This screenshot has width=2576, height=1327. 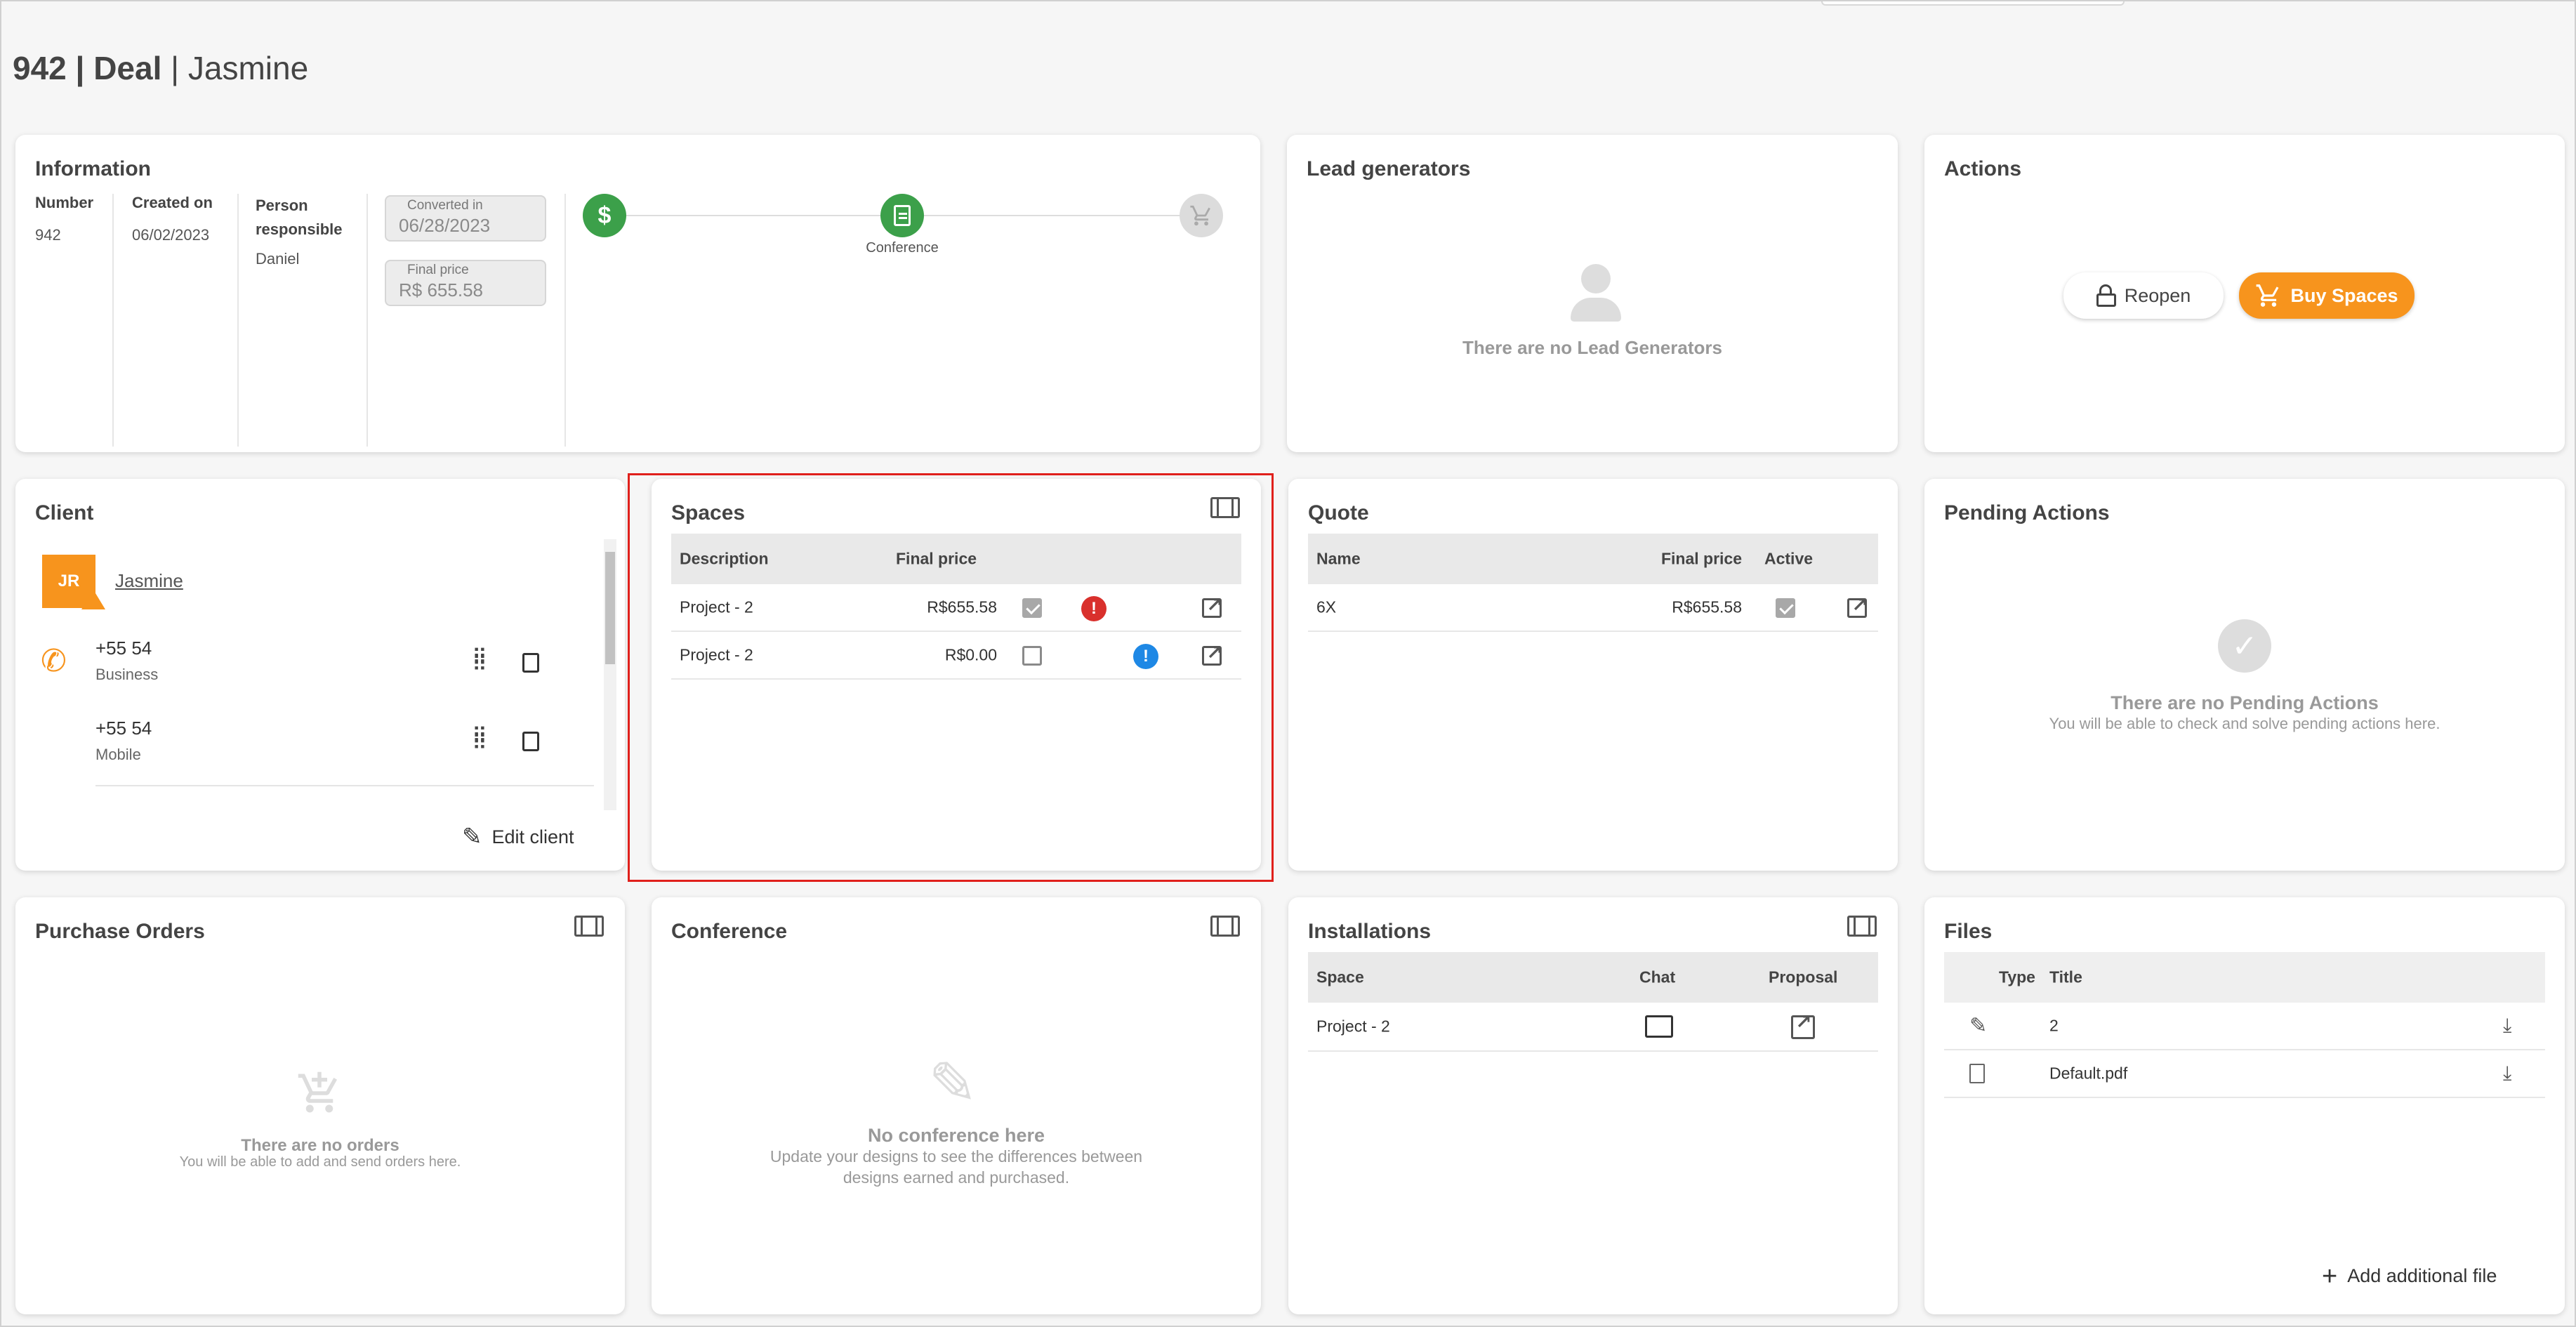 What do you see at coordinates (951, 677) in the screenshot?
I see `highlight-frame` at bounding box center [951, 677].